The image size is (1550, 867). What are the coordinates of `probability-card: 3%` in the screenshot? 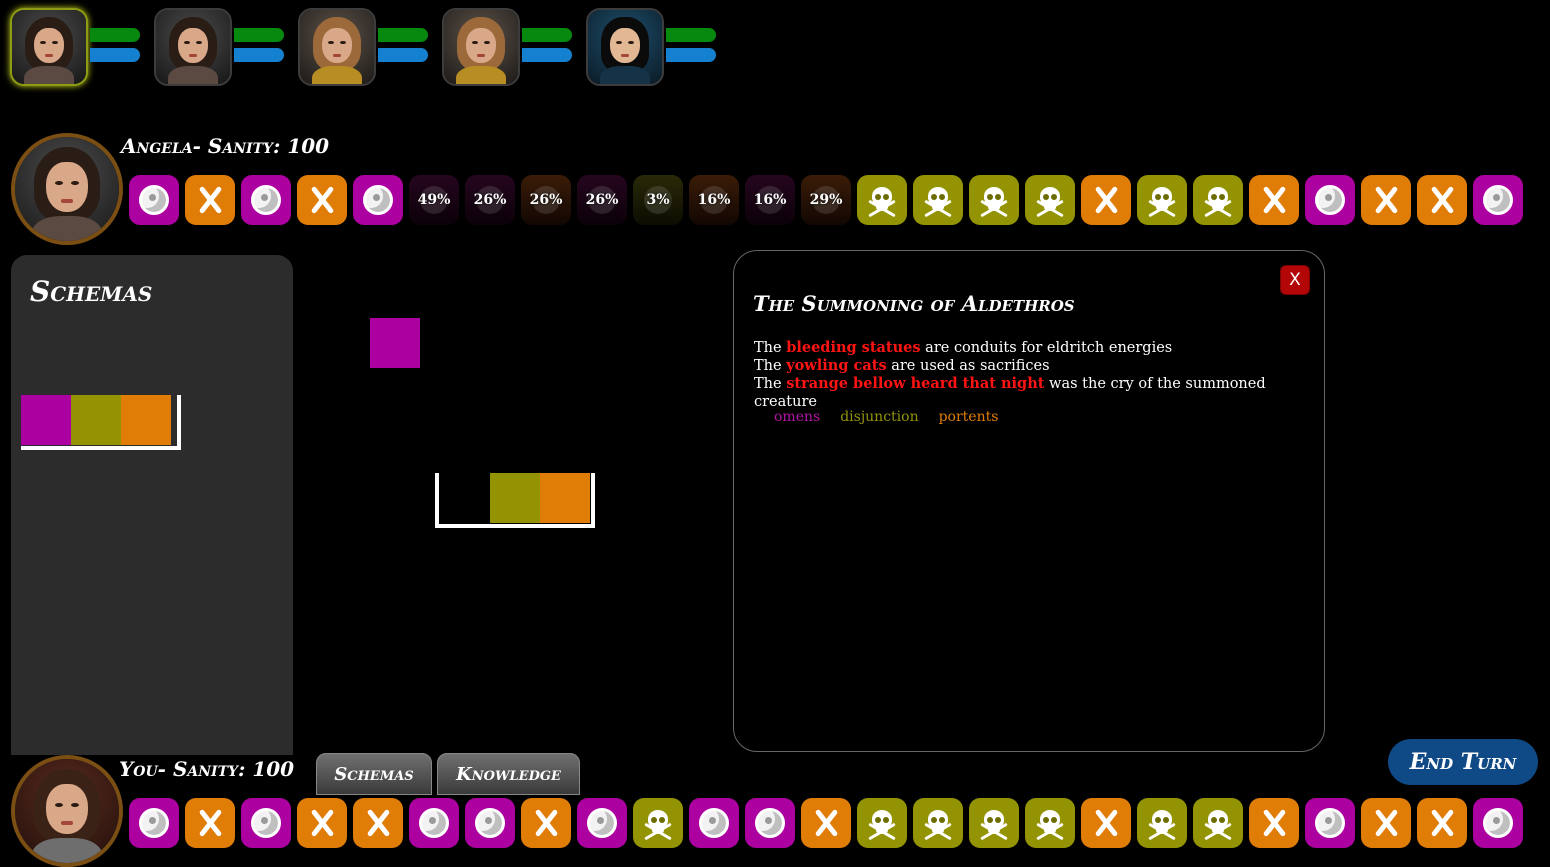 It's located at (658, 200).